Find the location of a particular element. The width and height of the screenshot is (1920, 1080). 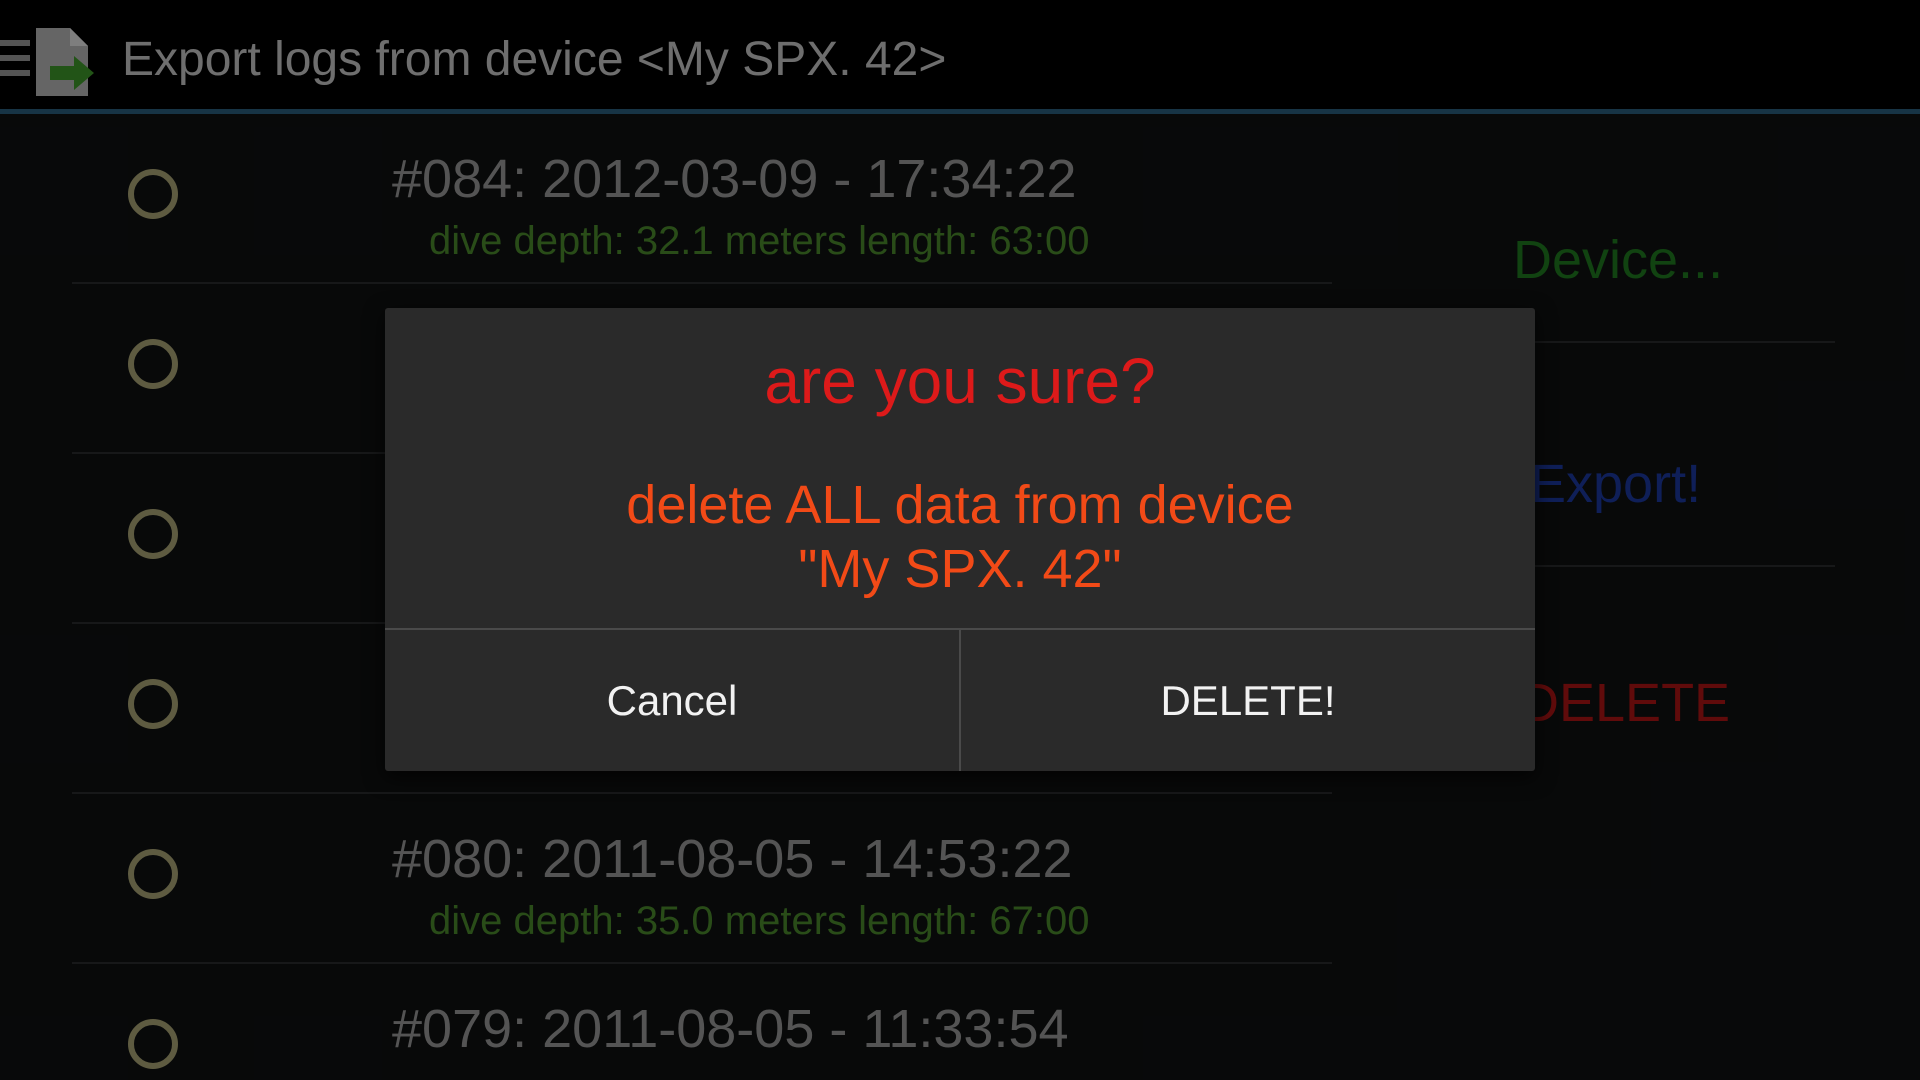

dialog-title: are you sure? is located at coordinates (960, 381).